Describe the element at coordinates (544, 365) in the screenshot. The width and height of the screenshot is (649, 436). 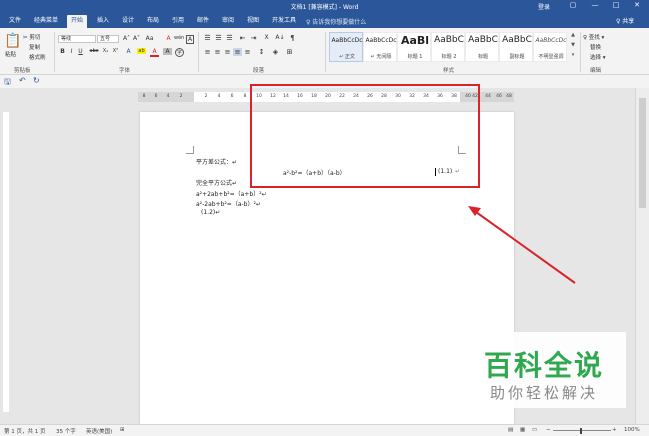
I see `watermark-title: 百科全说` at that location.